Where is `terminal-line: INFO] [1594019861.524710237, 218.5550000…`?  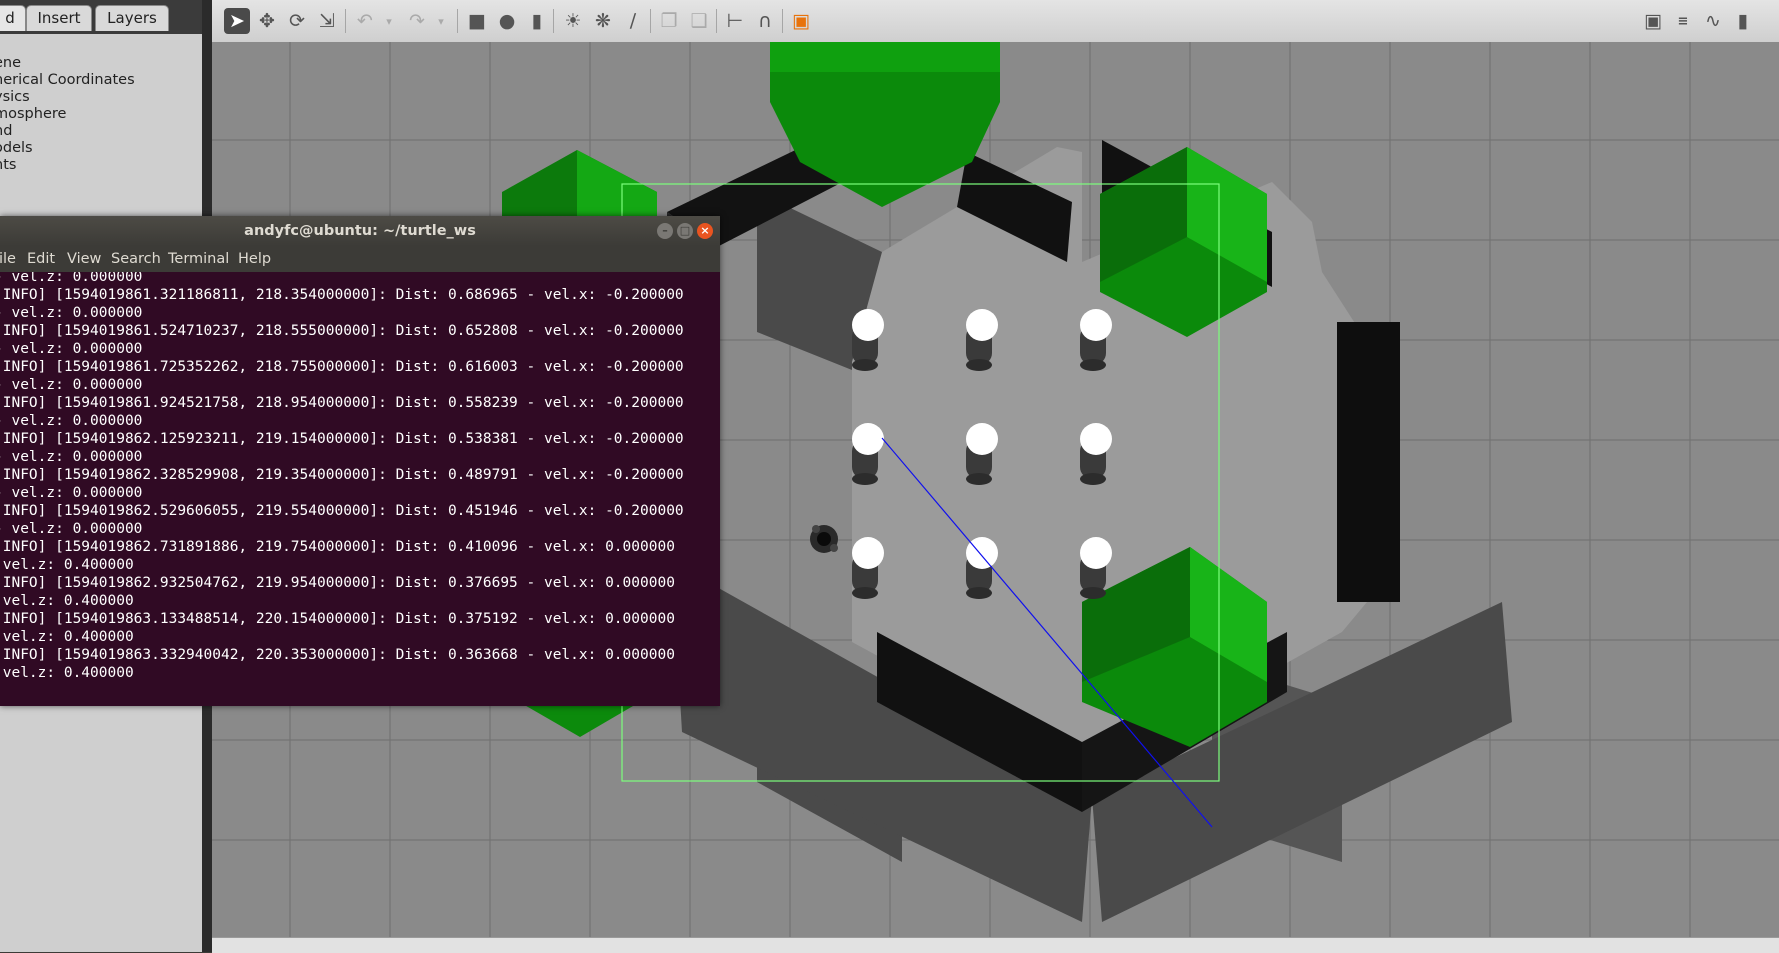
terminal-line: INFO] [1594019861.524710237, 218.5550000… is located at coordinates (342, 331).